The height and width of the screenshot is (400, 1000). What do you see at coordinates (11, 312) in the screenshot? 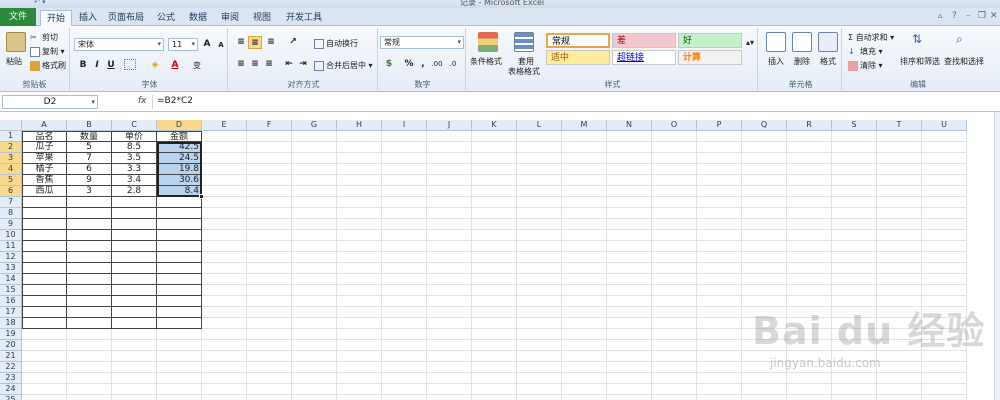
I see `row-header: 17` at bounding box center [11, 312].